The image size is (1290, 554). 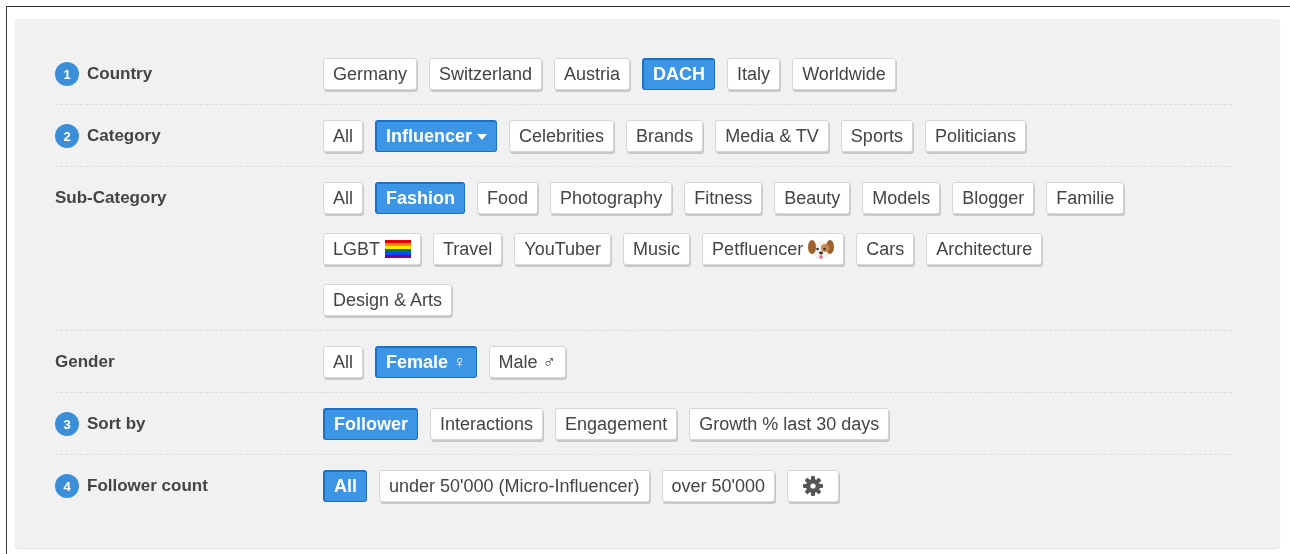 I want to click on rainbow-flag-icon, so click(x=398, y=249).